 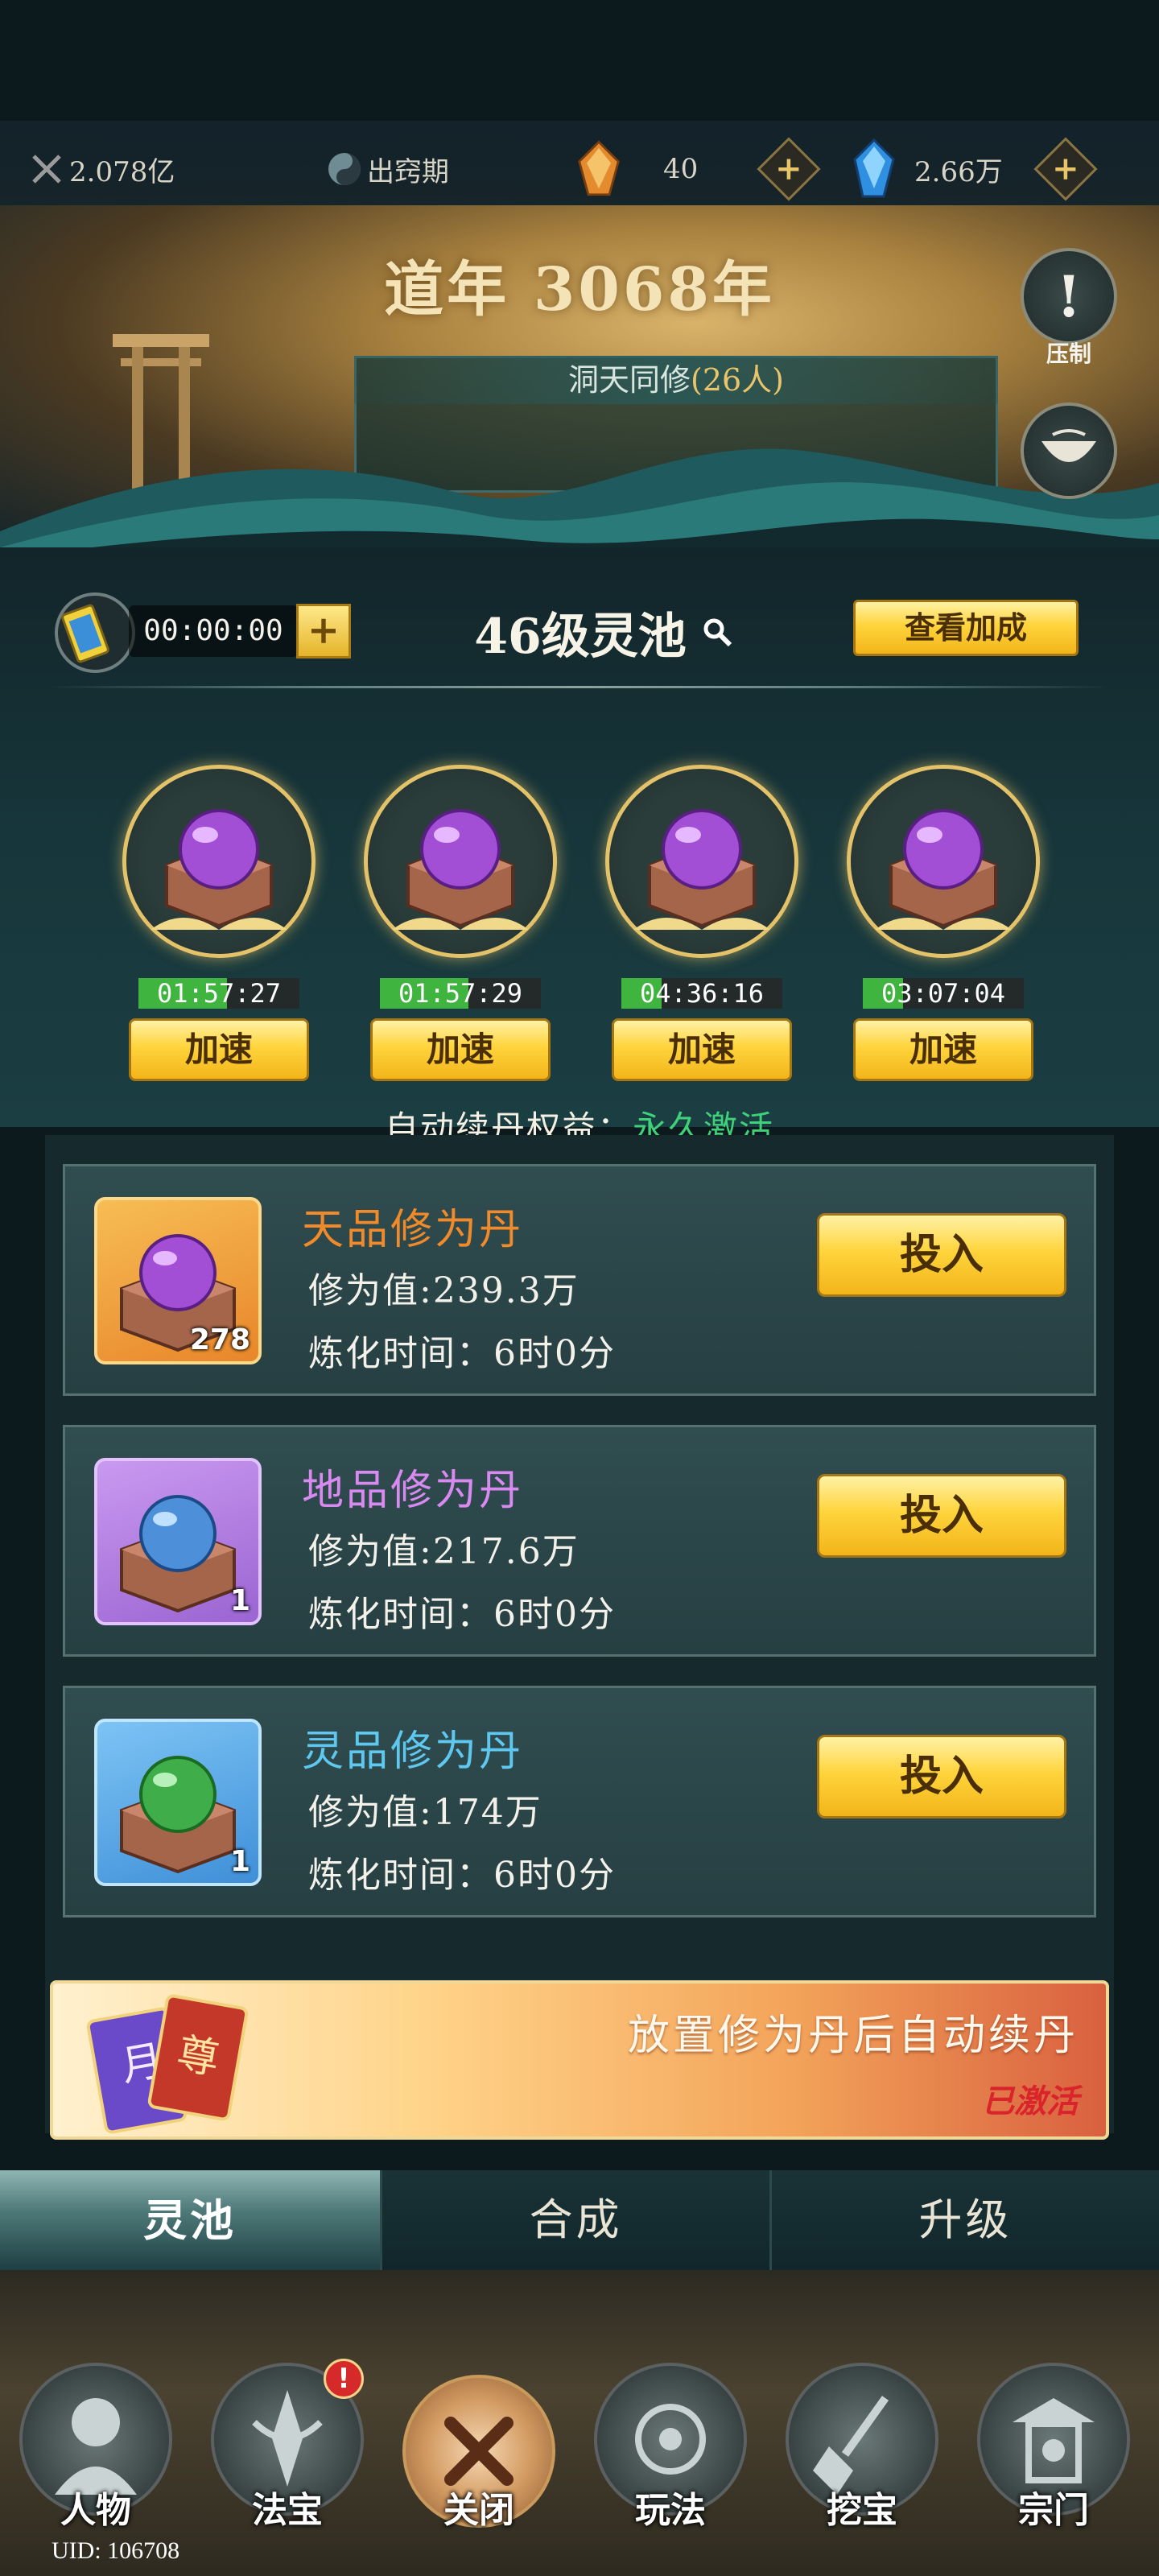 What do you see at coordinates (425, 1812) in the screenshot?
I see `pill-cultivation-value: 修为值:174万` at bounding box center [425, 1812].